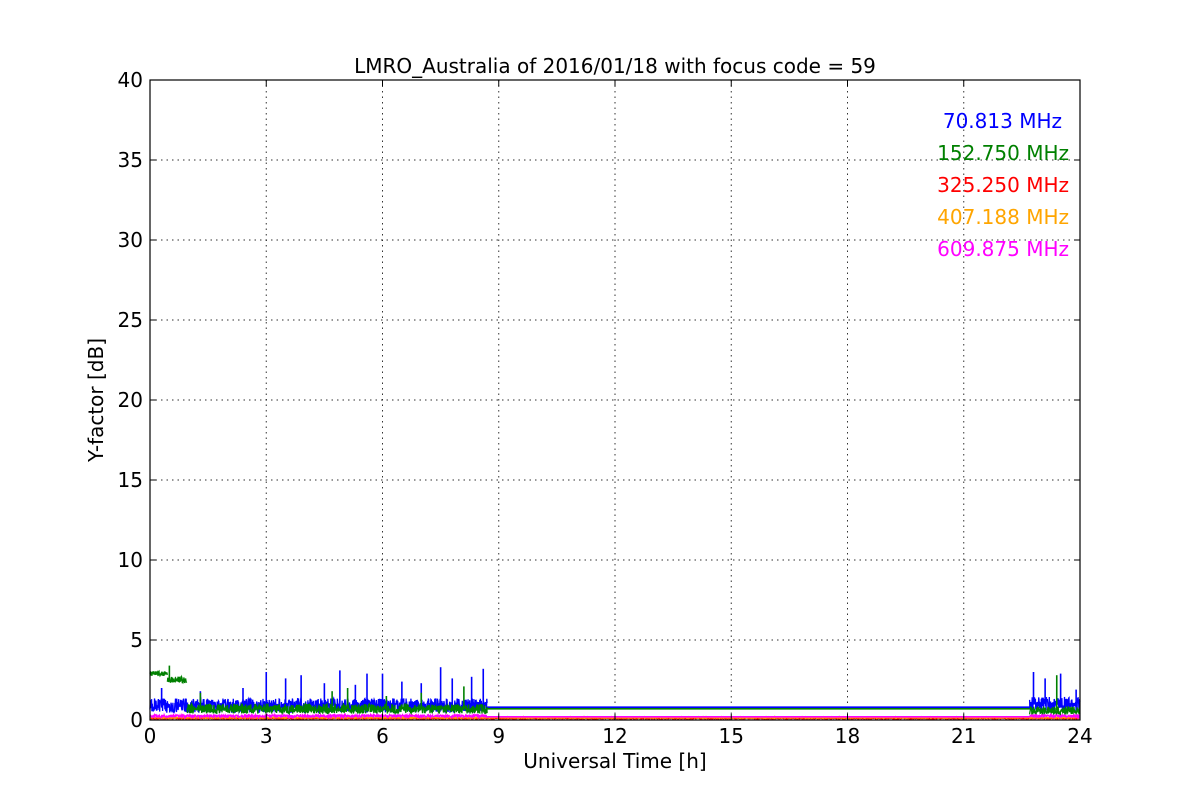 The height and width of the screenshot is (805, 1200). Describe the element at coordinates (1003, 217) in the screenshot. I see `legend-entry: 407.188 MHz` at that location.